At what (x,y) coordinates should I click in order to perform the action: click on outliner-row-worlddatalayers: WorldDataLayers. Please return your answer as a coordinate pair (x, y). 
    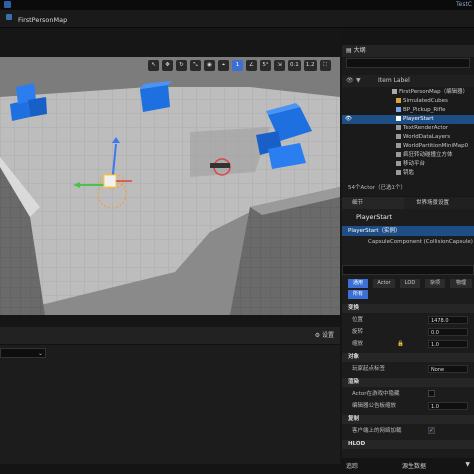
    Looking at the image, I should click on (408, 137).